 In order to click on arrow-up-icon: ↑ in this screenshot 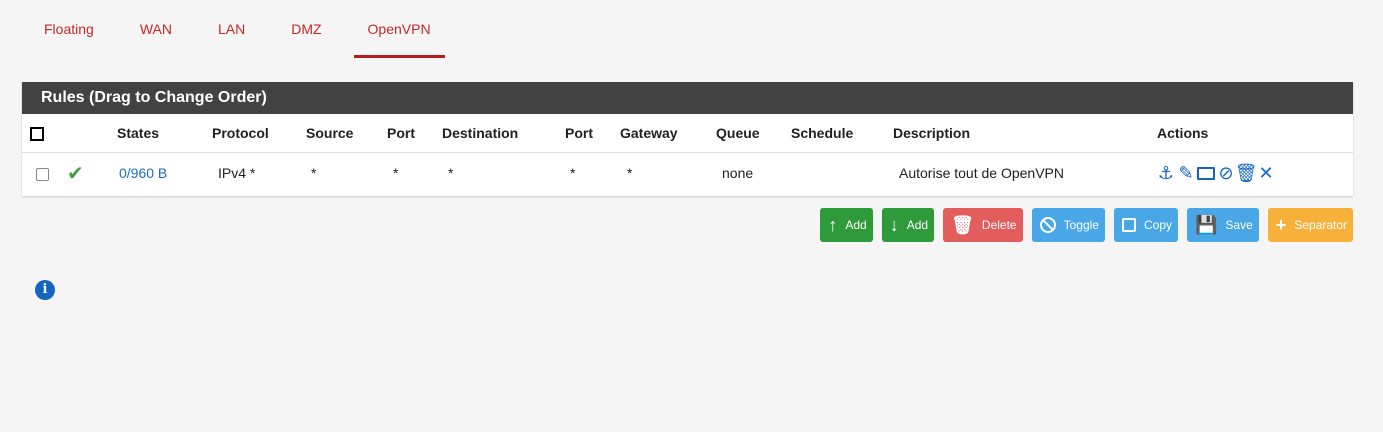, I will do `click(833, 224)`.